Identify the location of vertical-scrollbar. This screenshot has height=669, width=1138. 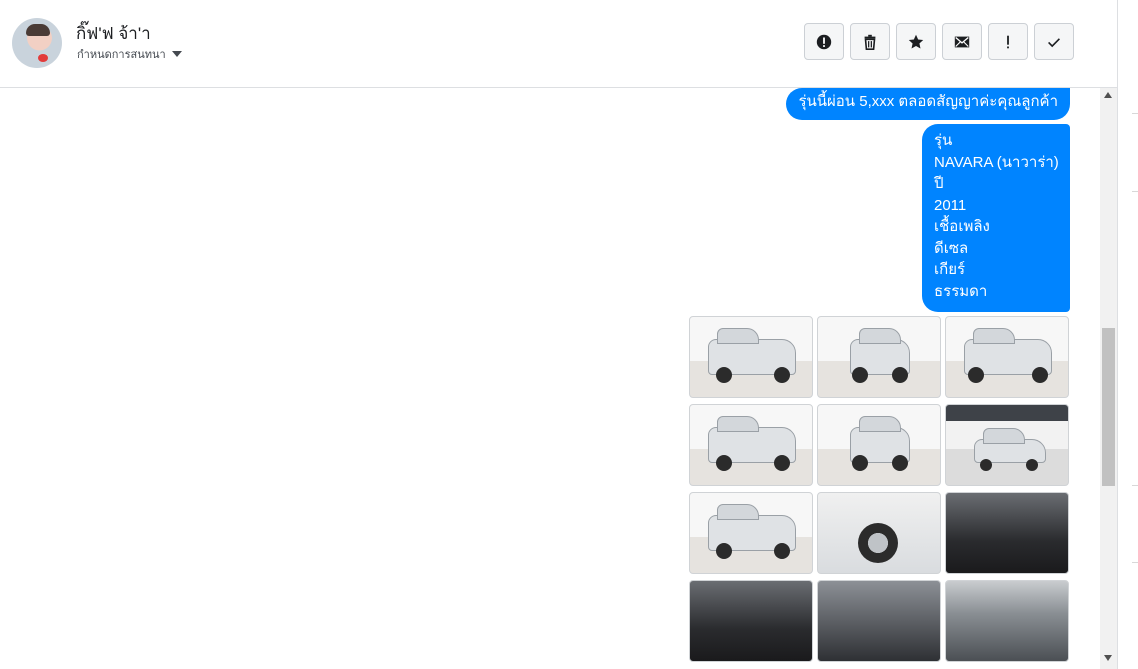
(1108, 378).